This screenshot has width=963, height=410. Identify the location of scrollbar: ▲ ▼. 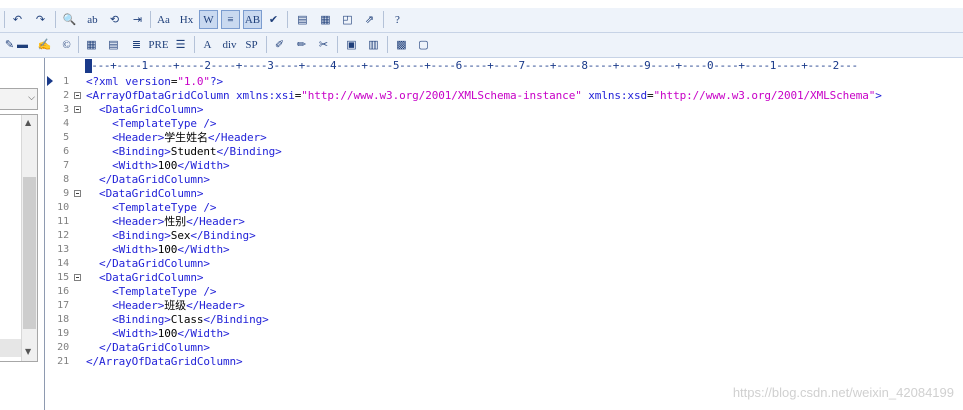
(29, 238).